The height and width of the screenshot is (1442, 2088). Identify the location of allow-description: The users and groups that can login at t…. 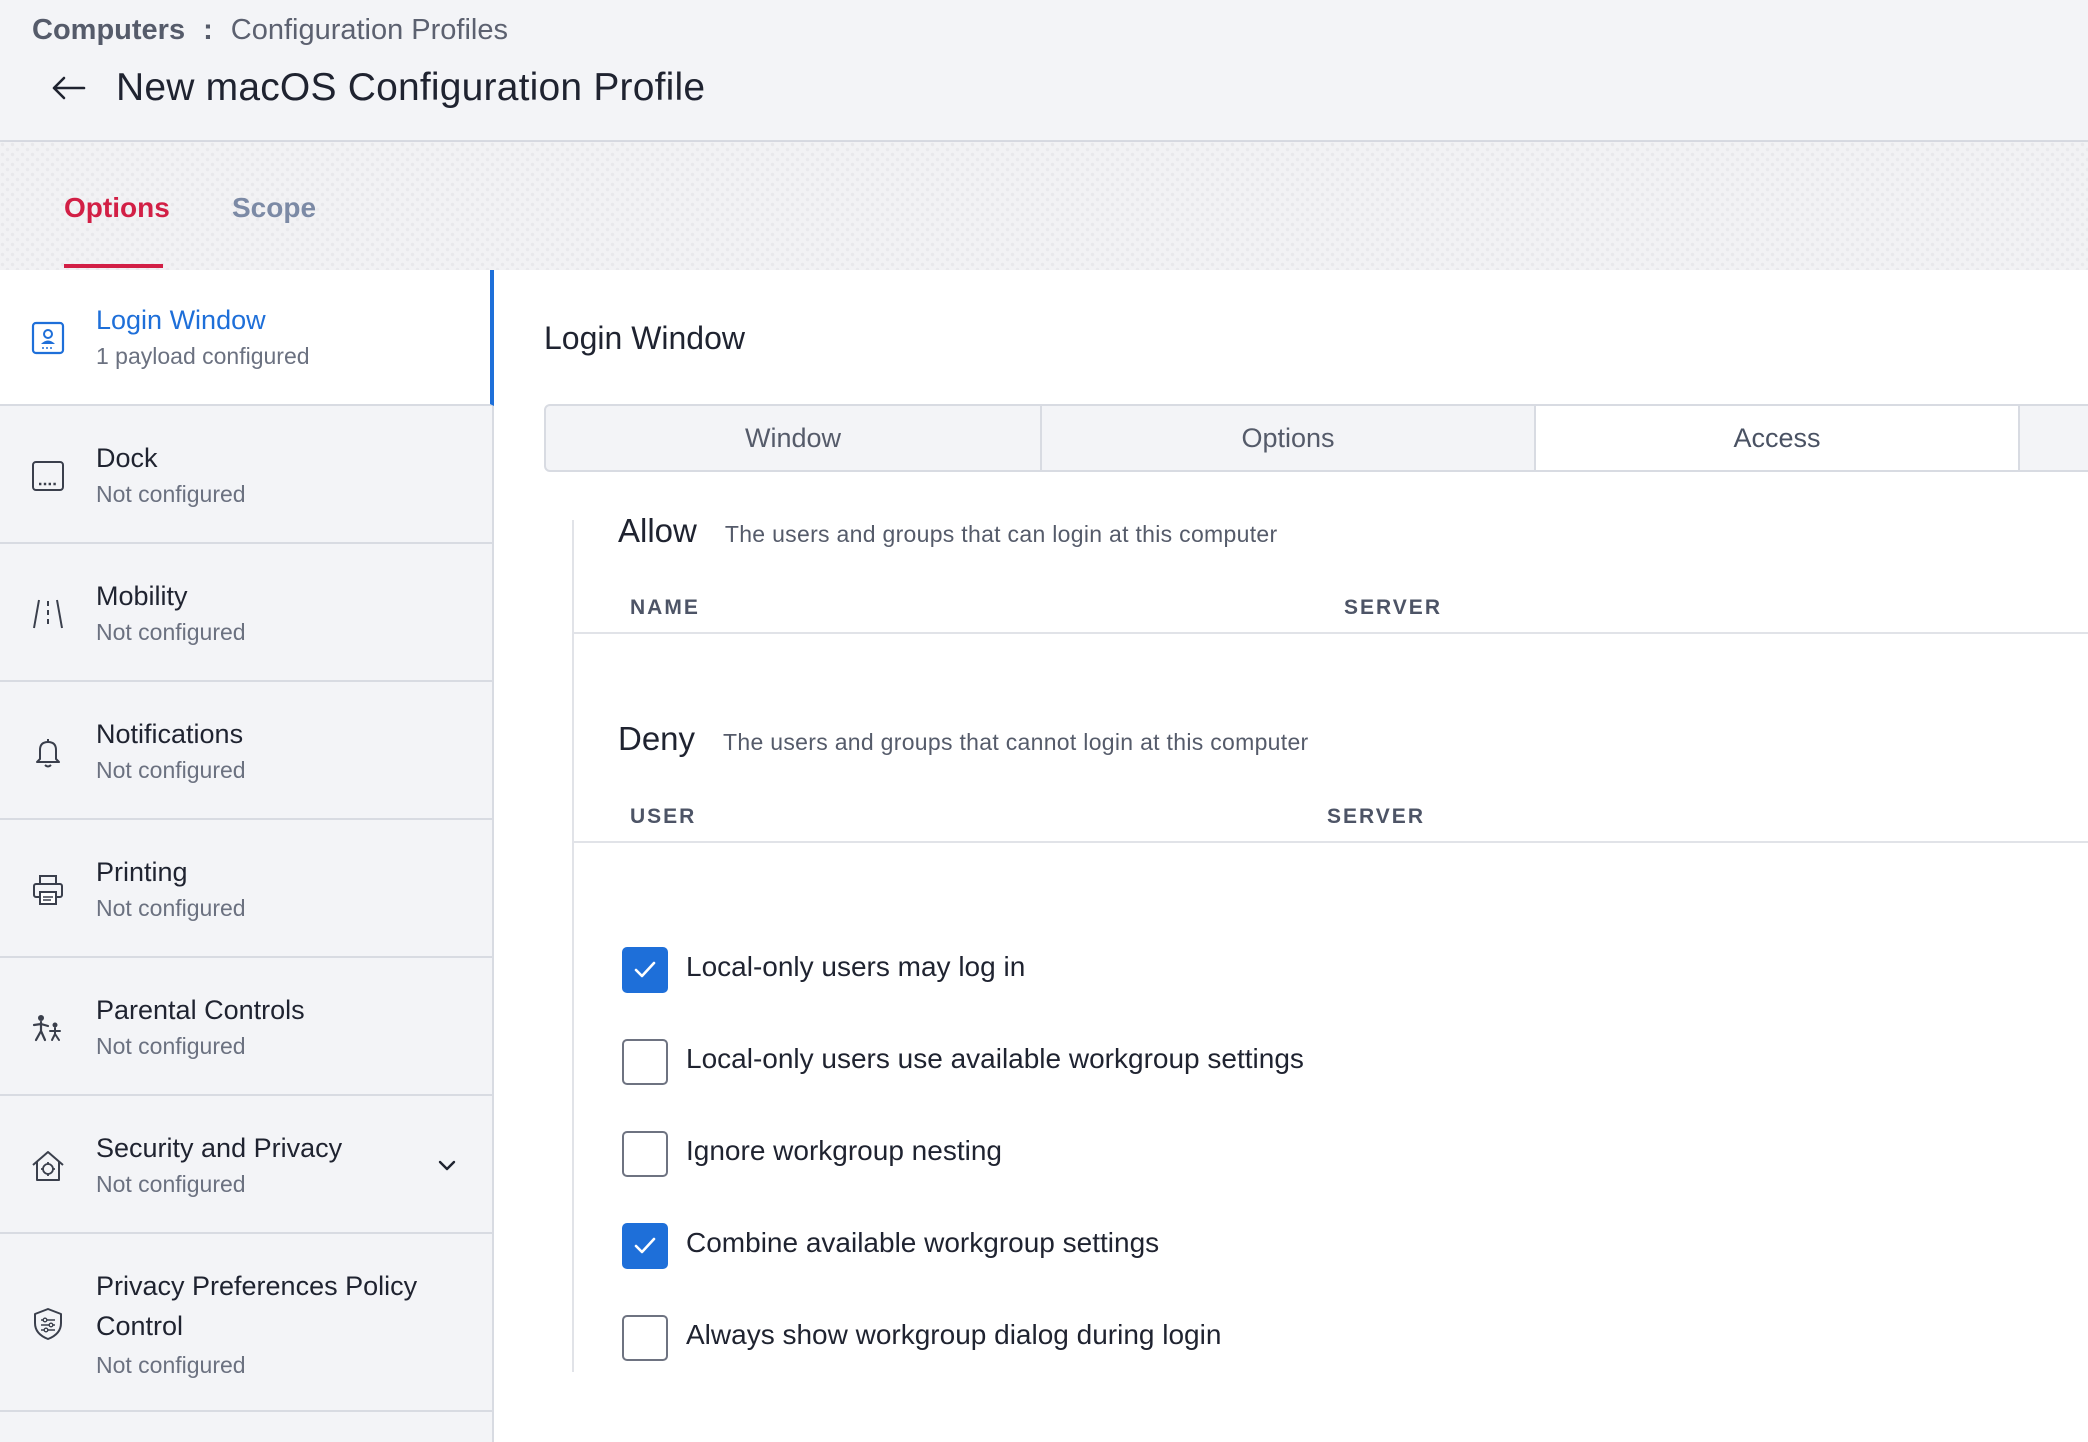
(1001, 534).